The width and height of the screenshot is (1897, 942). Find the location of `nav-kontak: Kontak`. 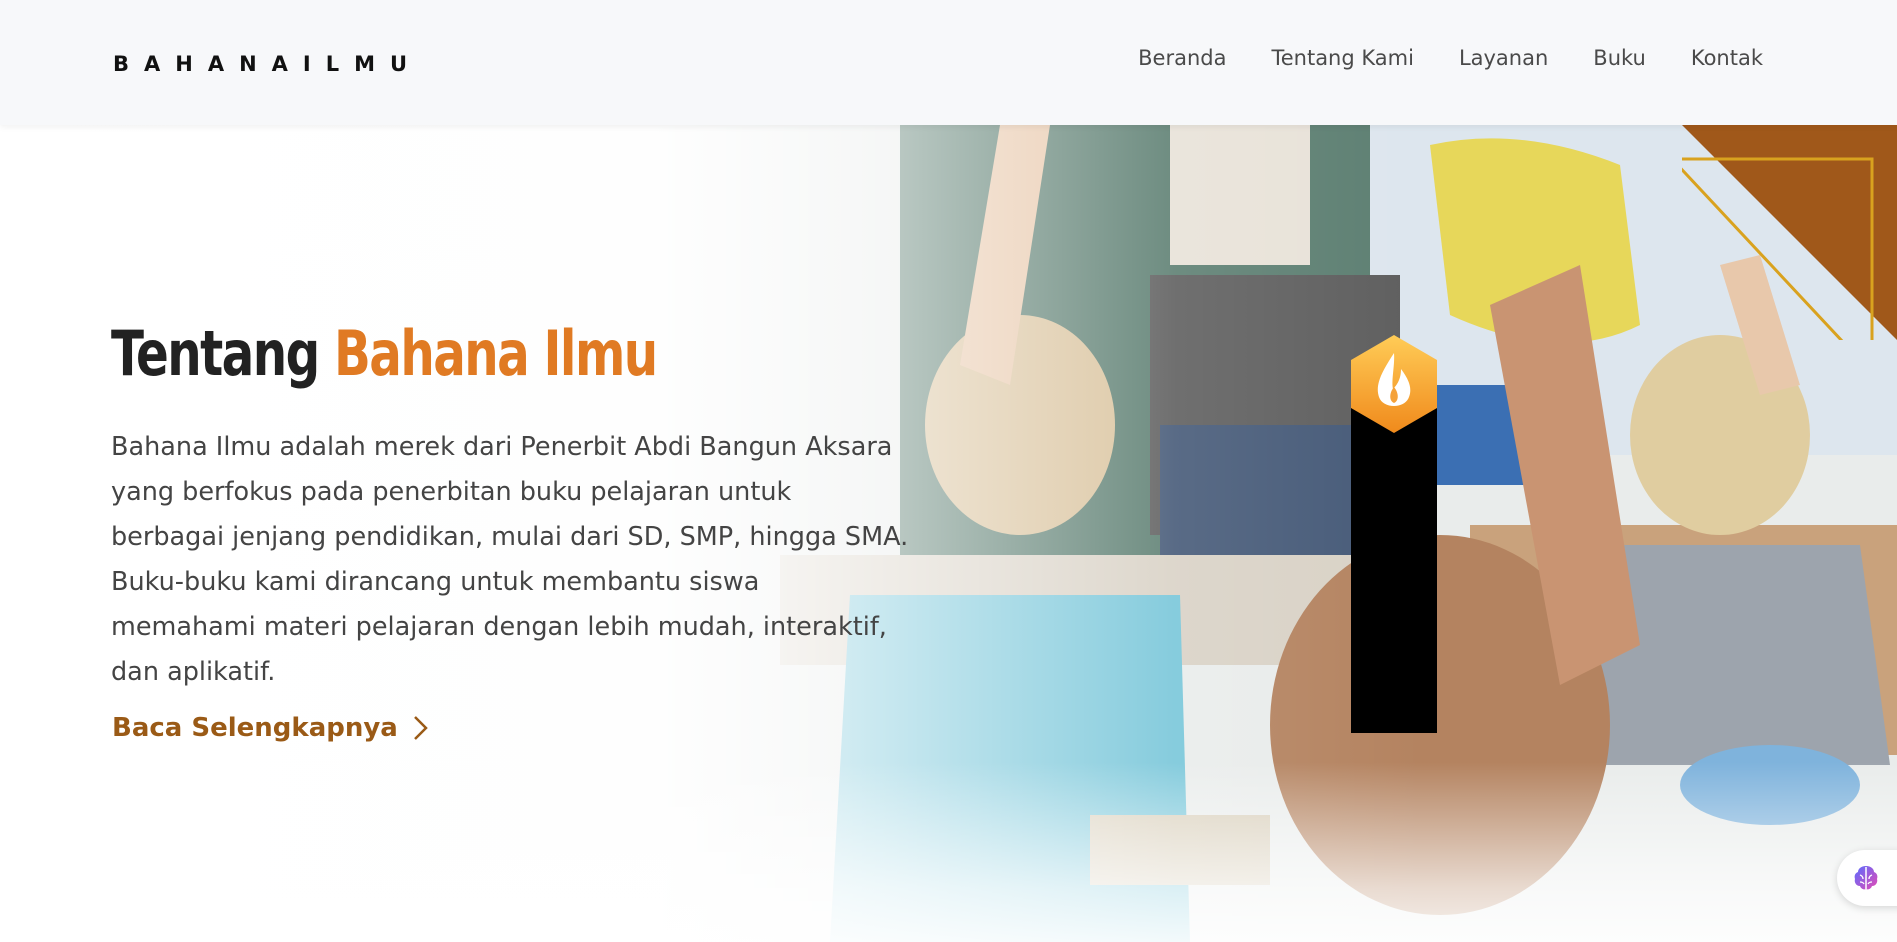

nav-kontak: Kontak is located at coordinates (1727, 58).